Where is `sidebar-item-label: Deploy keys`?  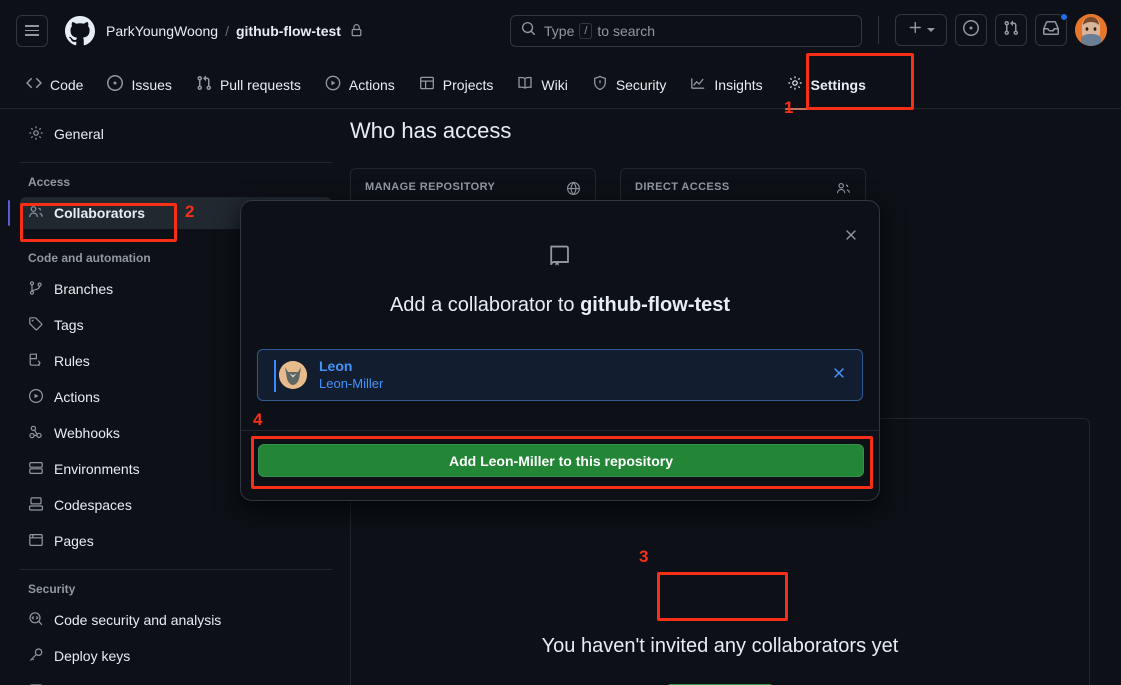
sidebar-item-label: Deploy keys is located at coordinates (92, 656).